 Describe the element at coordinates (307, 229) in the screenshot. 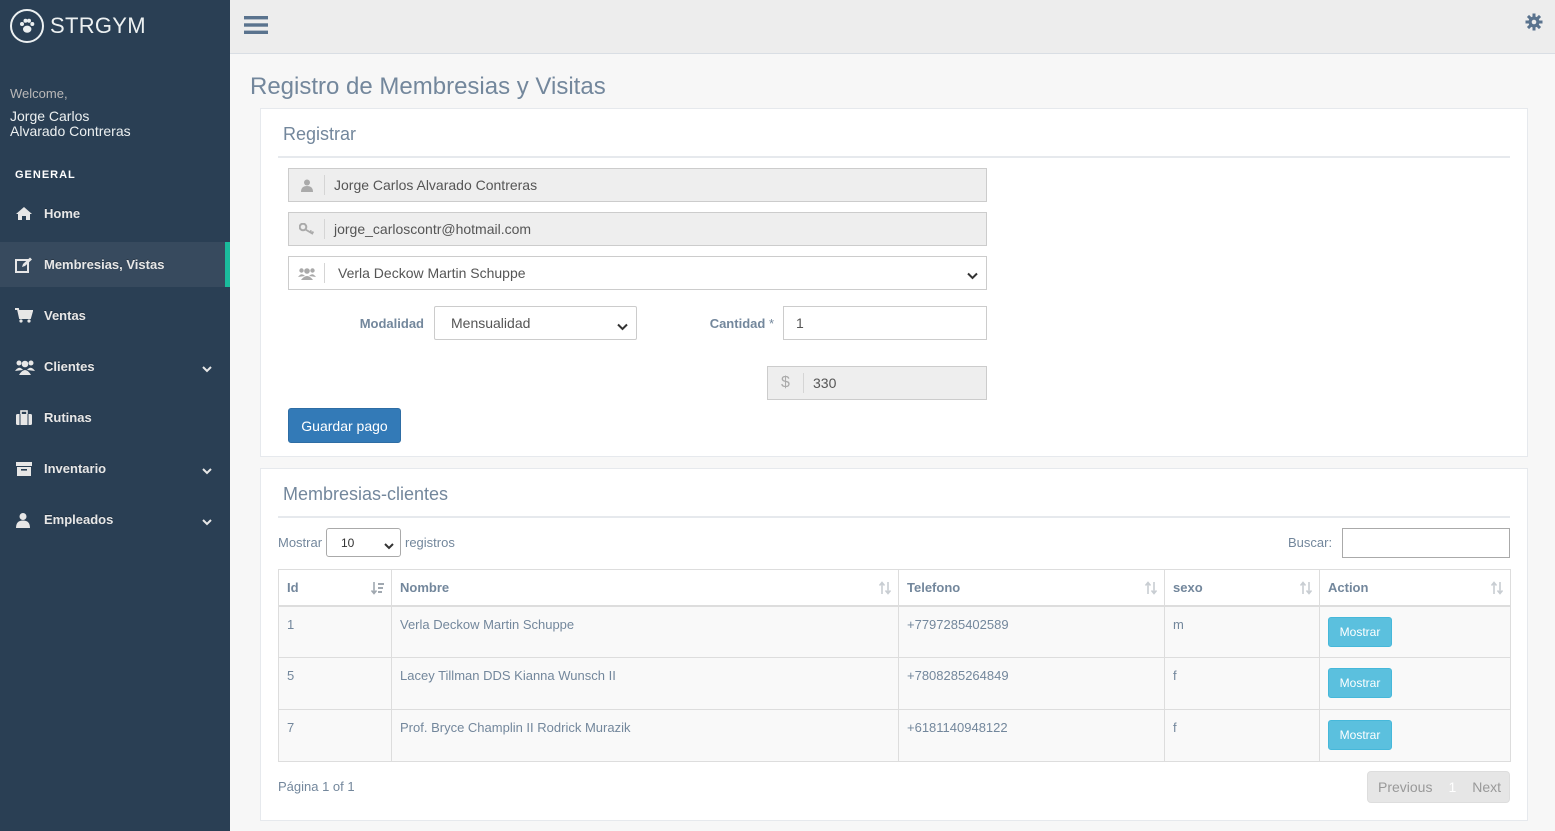

I see `key-icon` at that location.